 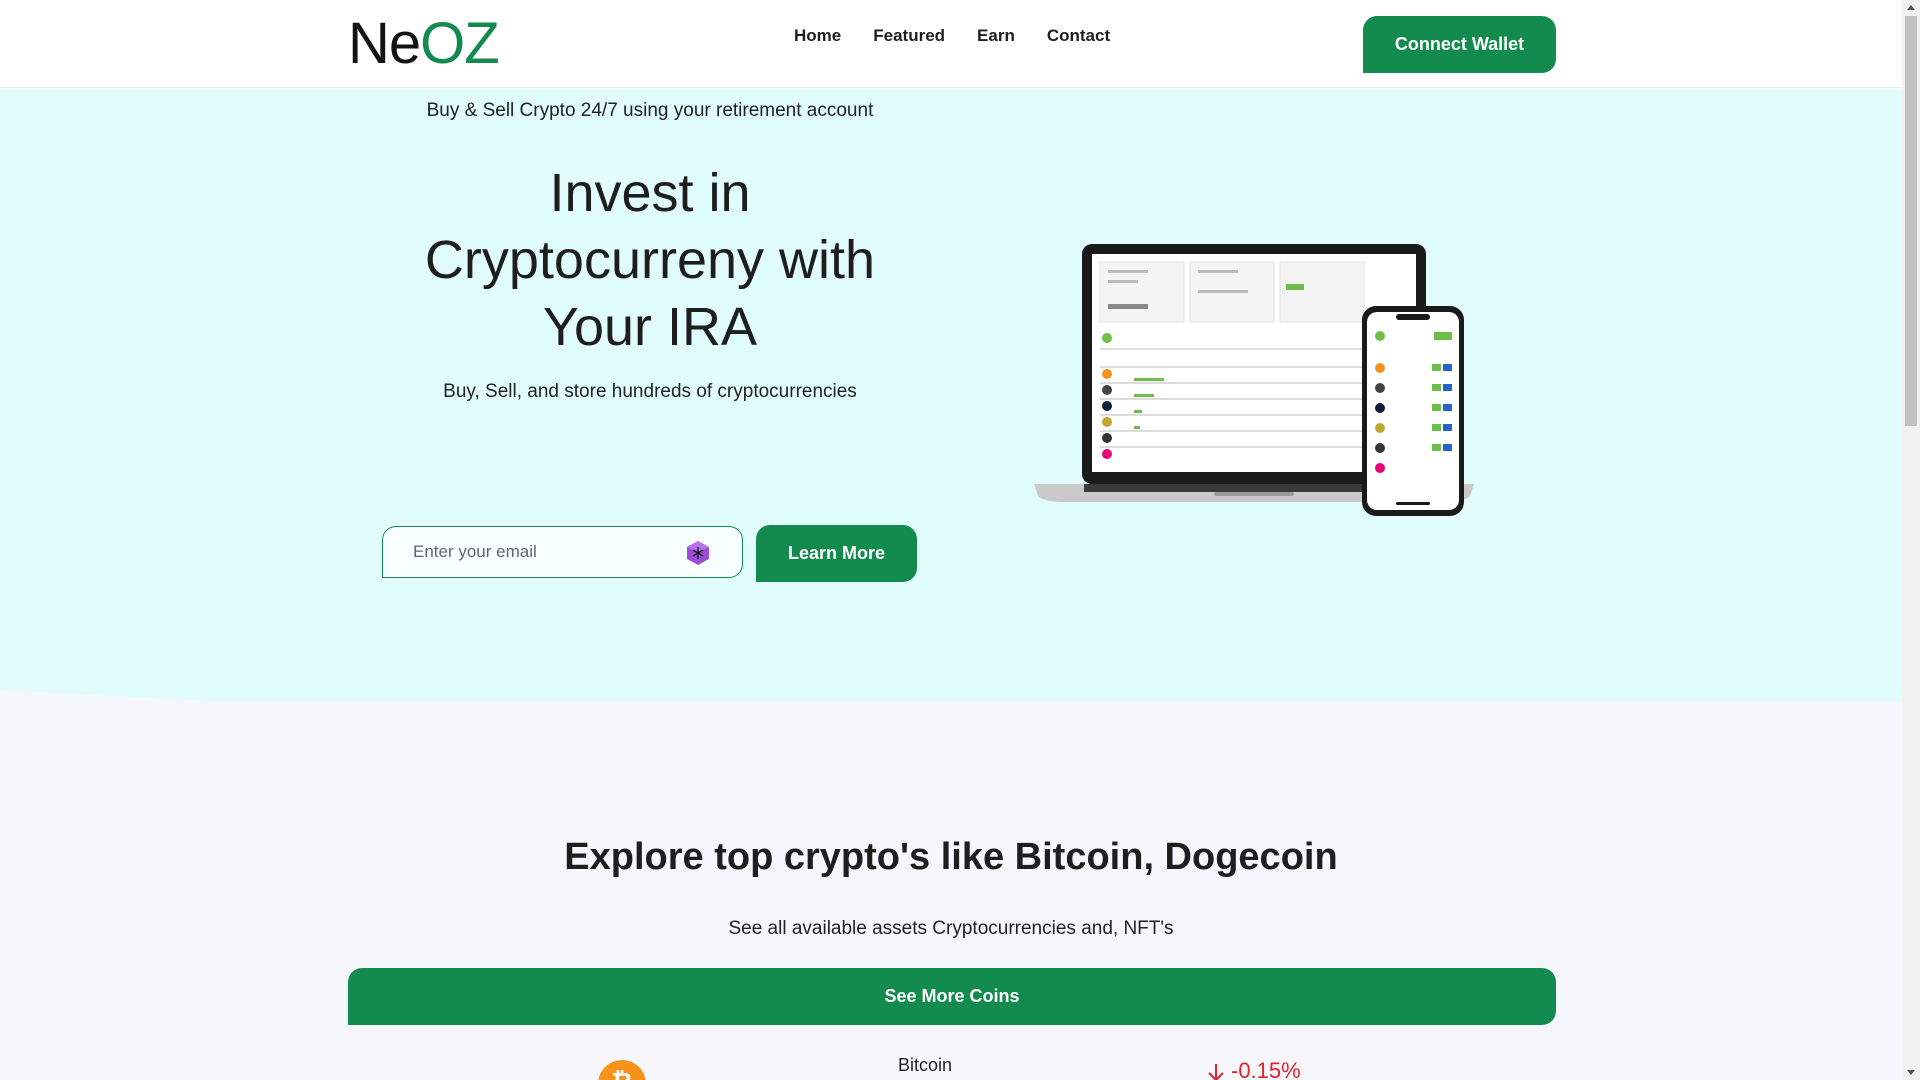 I want to click on coin-change: -0.15%, so click(x=1253, y=1069).